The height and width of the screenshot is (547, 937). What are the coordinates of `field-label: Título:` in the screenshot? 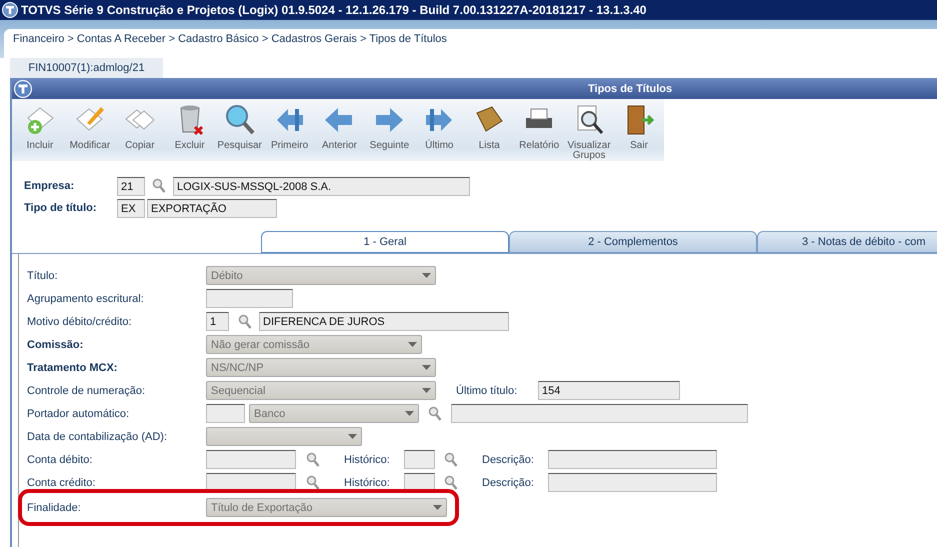 It's located at (43, 276).